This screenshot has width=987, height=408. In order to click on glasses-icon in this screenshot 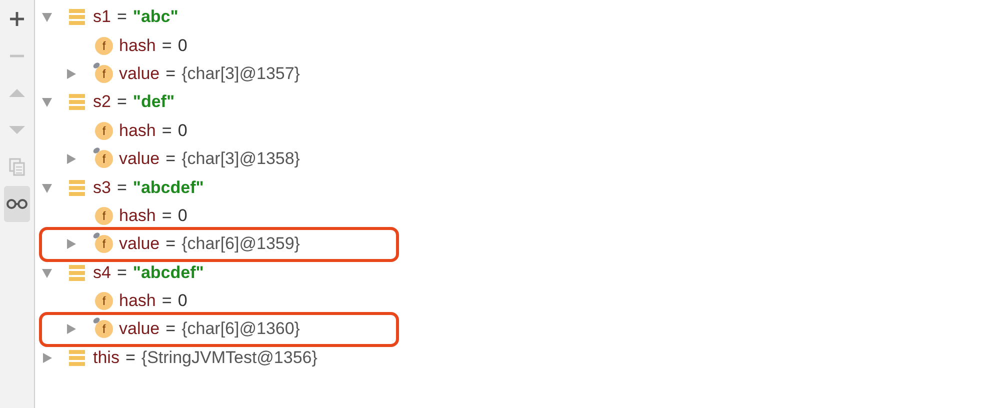, I will do `click(17, 204)`.